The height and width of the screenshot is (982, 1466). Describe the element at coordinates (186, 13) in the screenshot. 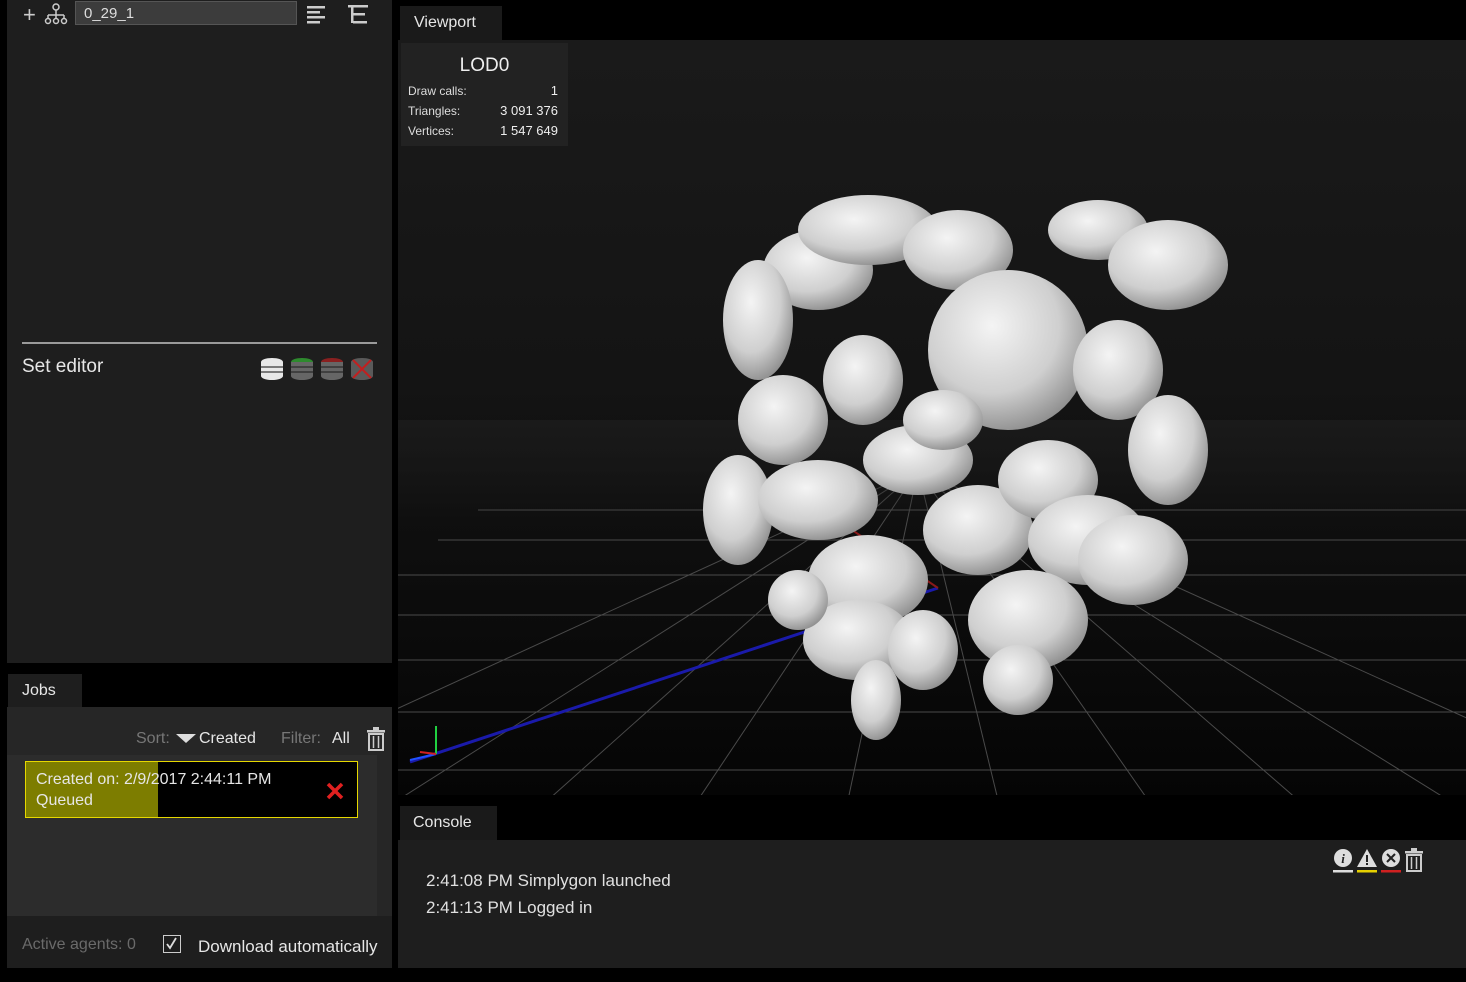

I see `scene-name-field: 0_29_1` at that location.